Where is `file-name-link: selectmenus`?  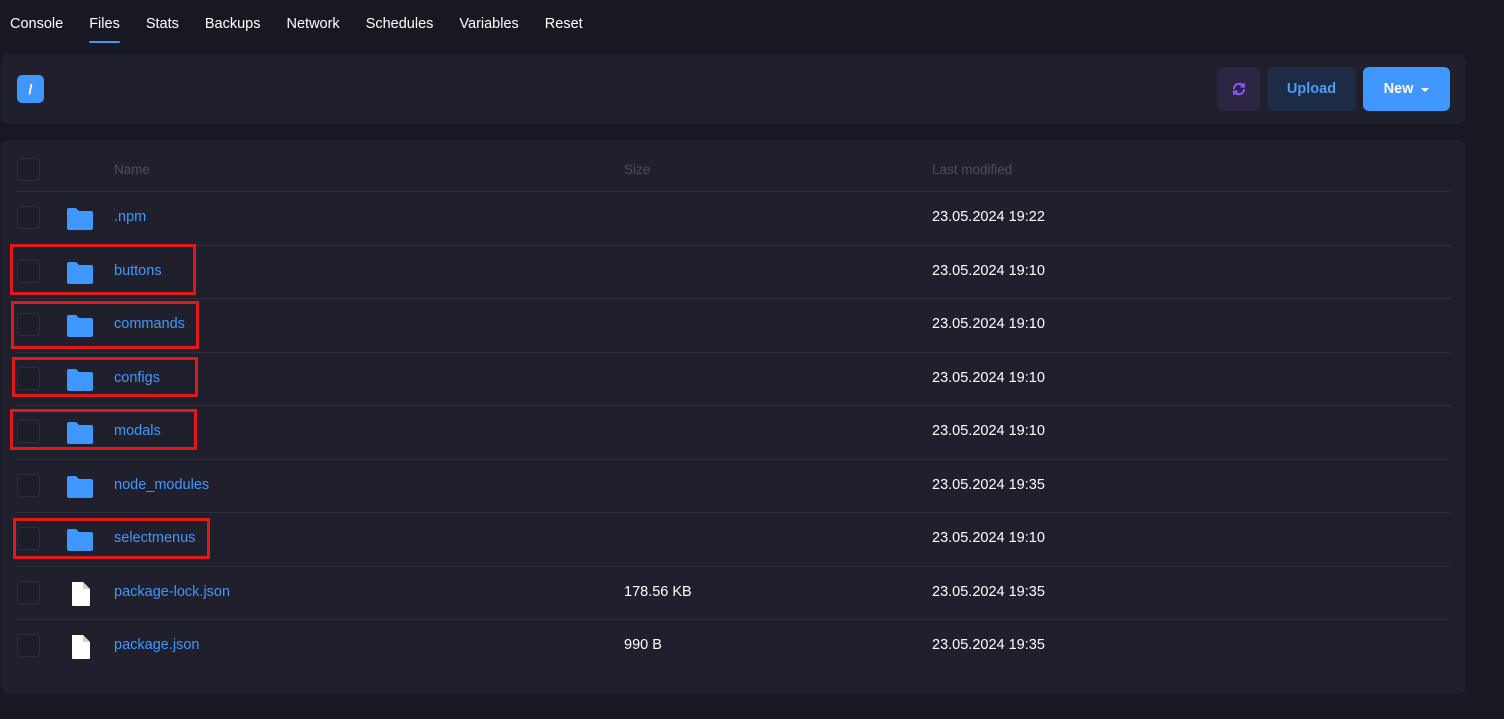 file-name-link: selectmenus is located at coordinates (154, 538).